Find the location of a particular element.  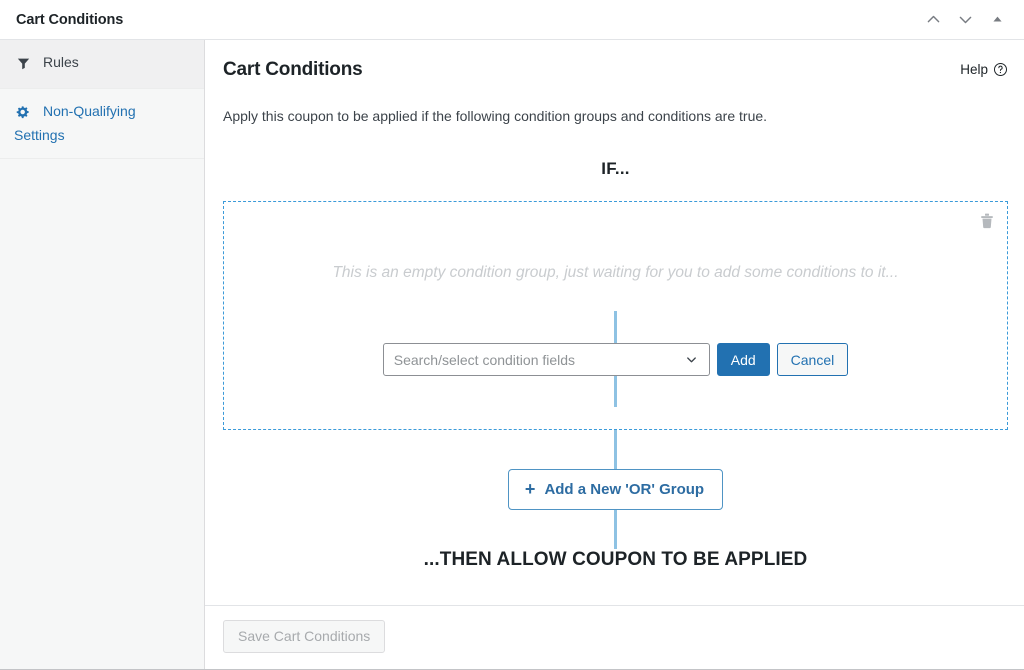

sidebar-item-label: Rules is located at coordinates (61, 62).